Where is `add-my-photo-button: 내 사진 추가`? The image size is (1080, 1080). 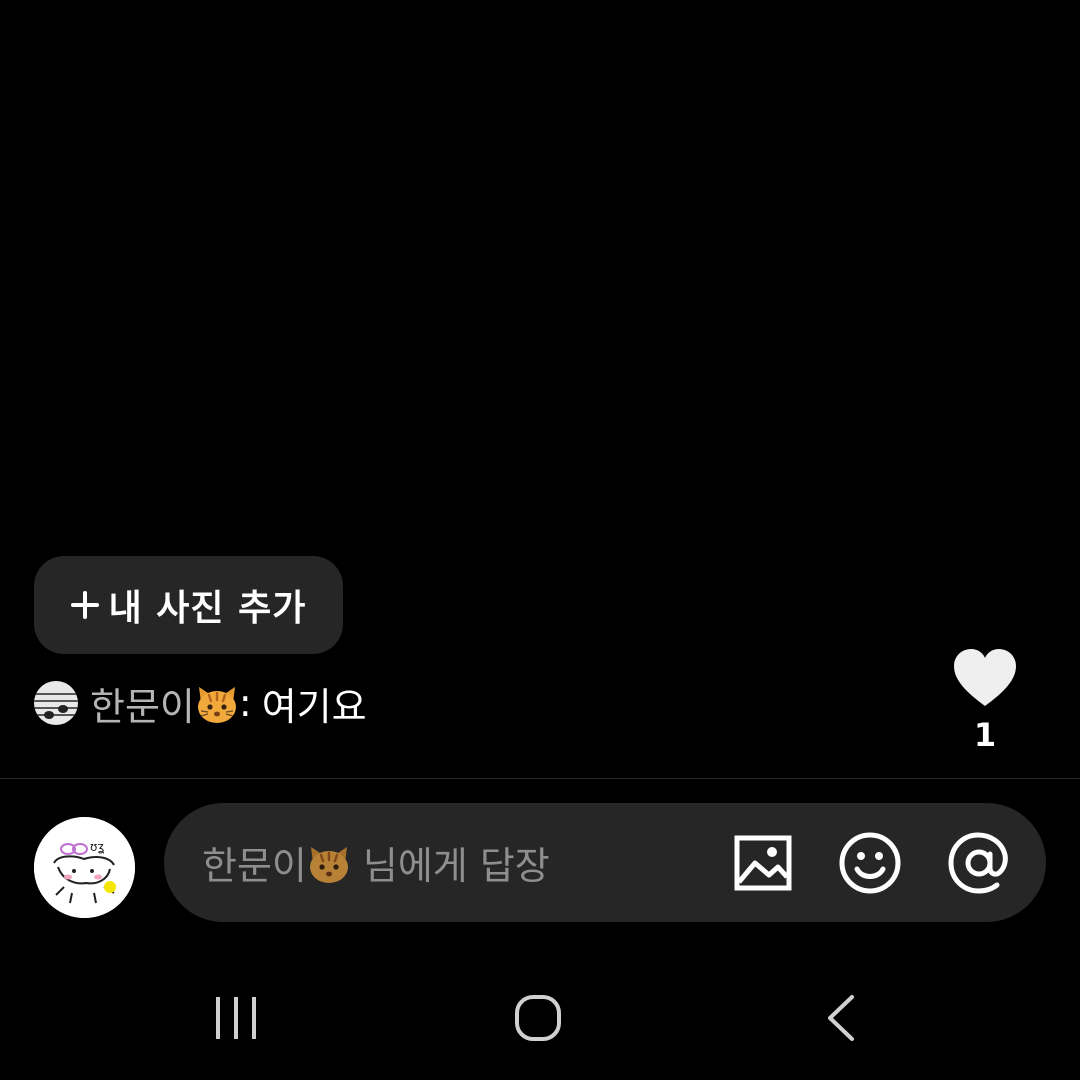
add-my-photo-button: 내 사진 추가 is located at coordinates (188, 605).